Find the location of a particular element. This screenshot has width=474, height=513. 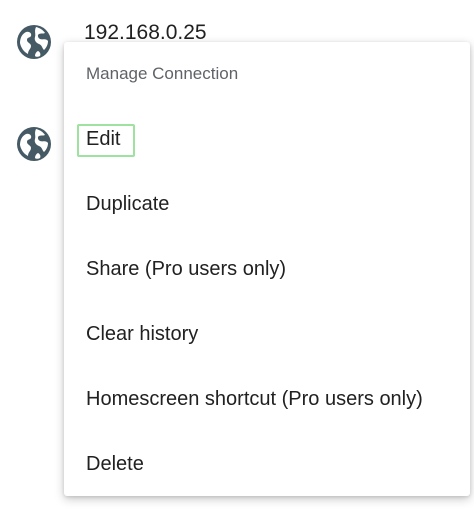

menu-item-homescreen-shortcut: Homescreen shortcut (Pro users only) is located at coordinates (267, 400).